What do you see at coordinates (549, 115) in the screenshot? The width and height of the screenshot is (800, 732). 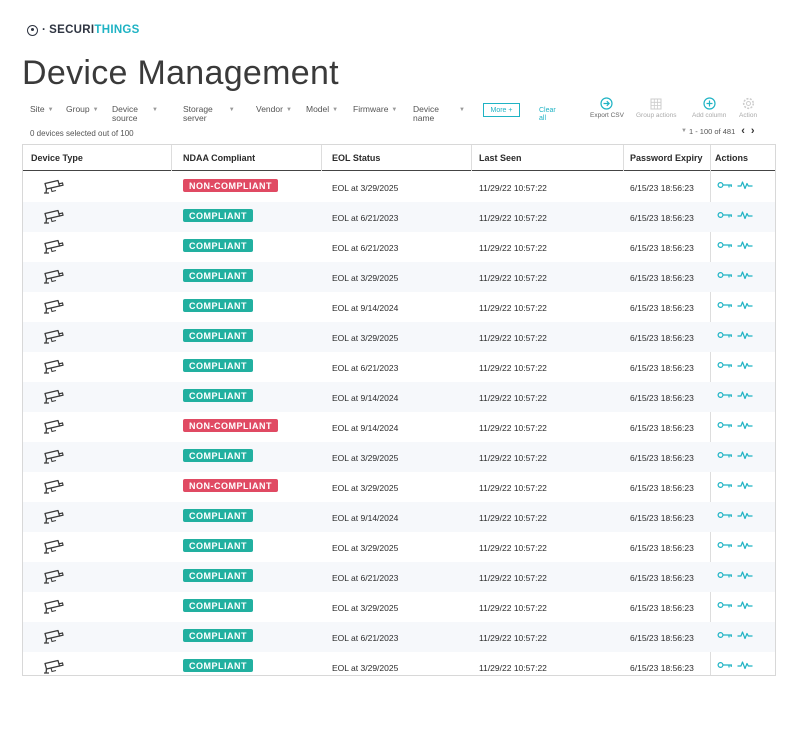 I see `clear-all-link: Clear all` at bounding box center [549, 115].